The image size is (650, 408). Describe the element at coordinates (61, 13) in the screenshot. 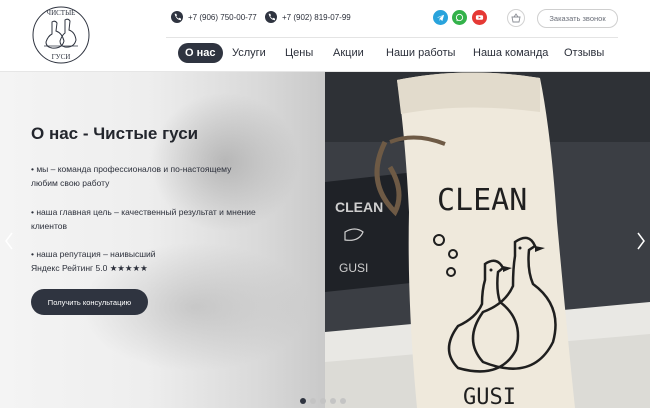

I see `logo-text-top: ЧИСТЫЕ` at that location.